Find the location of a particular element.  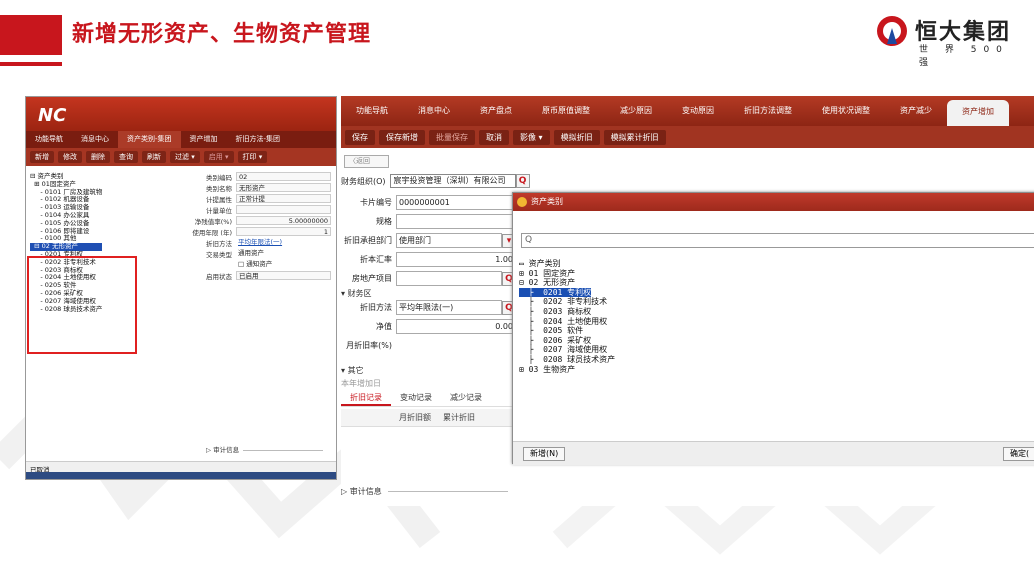

form-label: 计提属性 is located at coordinates (219, 199).